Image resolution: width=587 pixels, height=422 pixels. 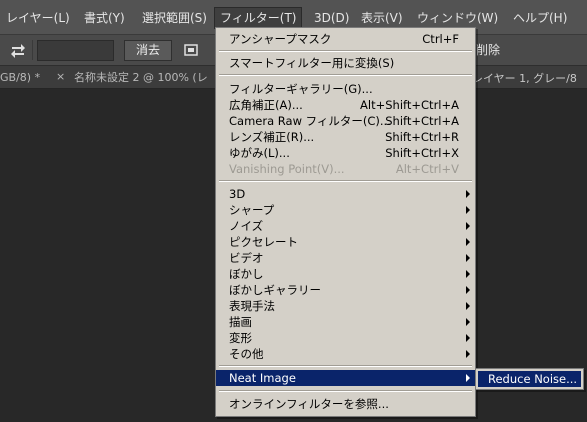 What do you see at coordinates (252, 306) in the screenshot?
I see `menu-item-label: 表現手法` at bounding box center [252, 306].